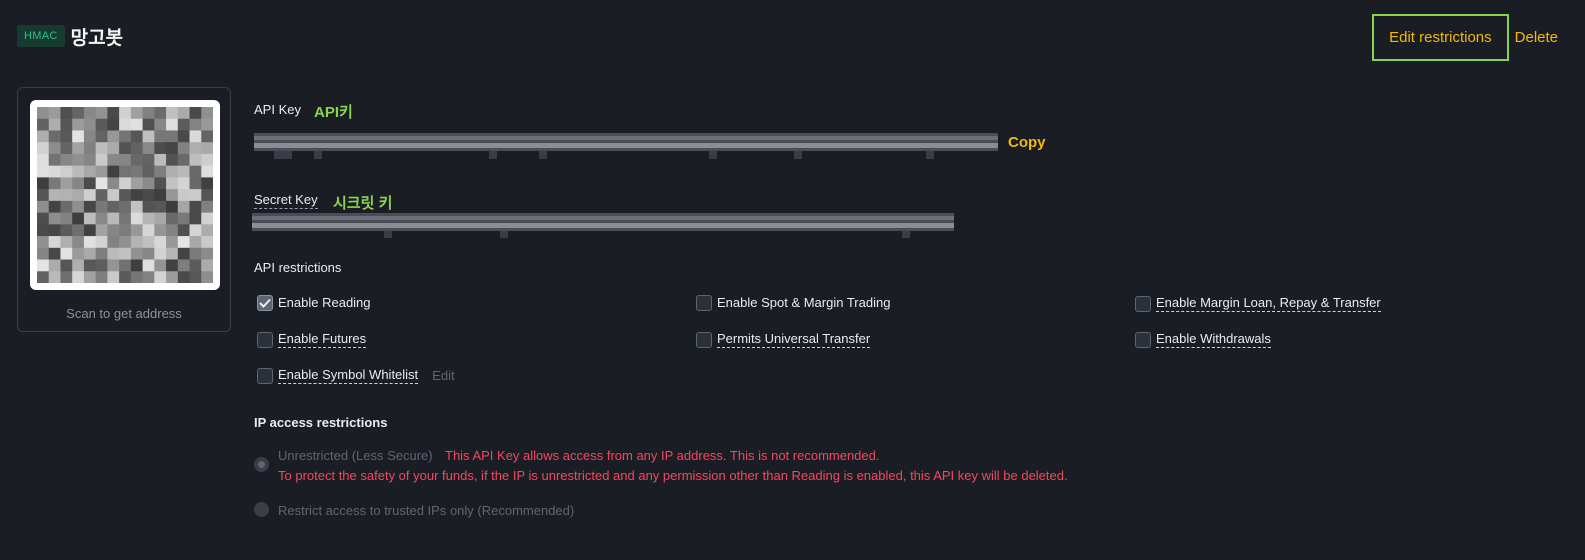  What do you see at coordinates (286, 200) in the screenshot?
I see `secret-key-label: Secret Key` at bounding box center [286, 200].